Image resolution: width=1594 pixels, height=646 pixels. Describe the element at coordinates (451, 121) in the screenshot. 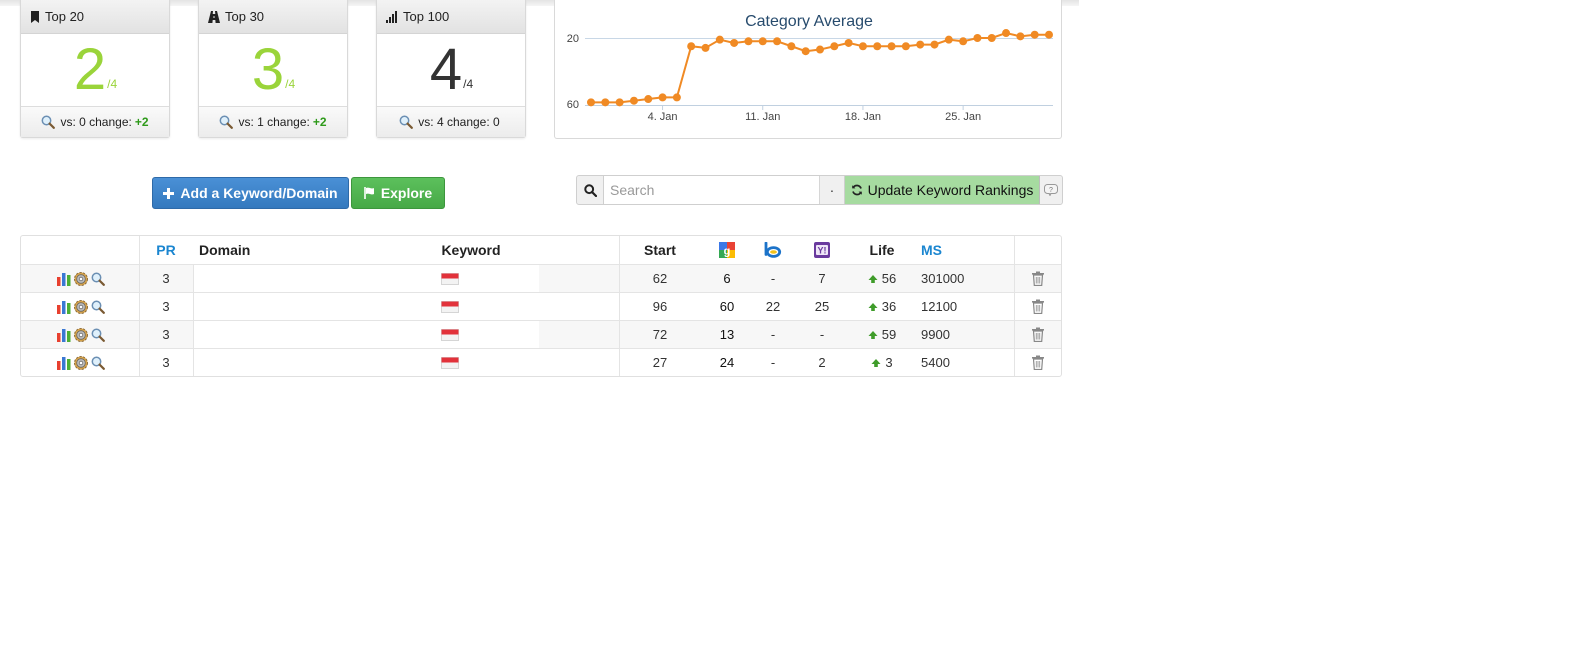

I see `card-footer: vs: 4 change: 0` at that location.